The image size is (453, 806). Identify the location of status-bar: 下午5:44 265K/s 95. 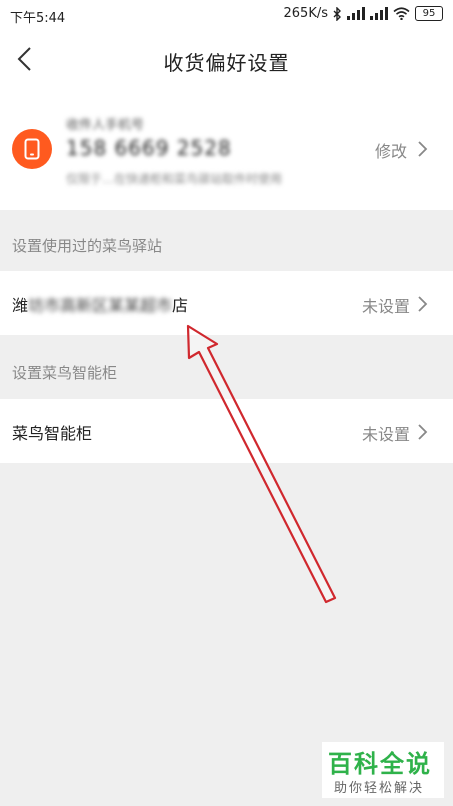
(226, 15).